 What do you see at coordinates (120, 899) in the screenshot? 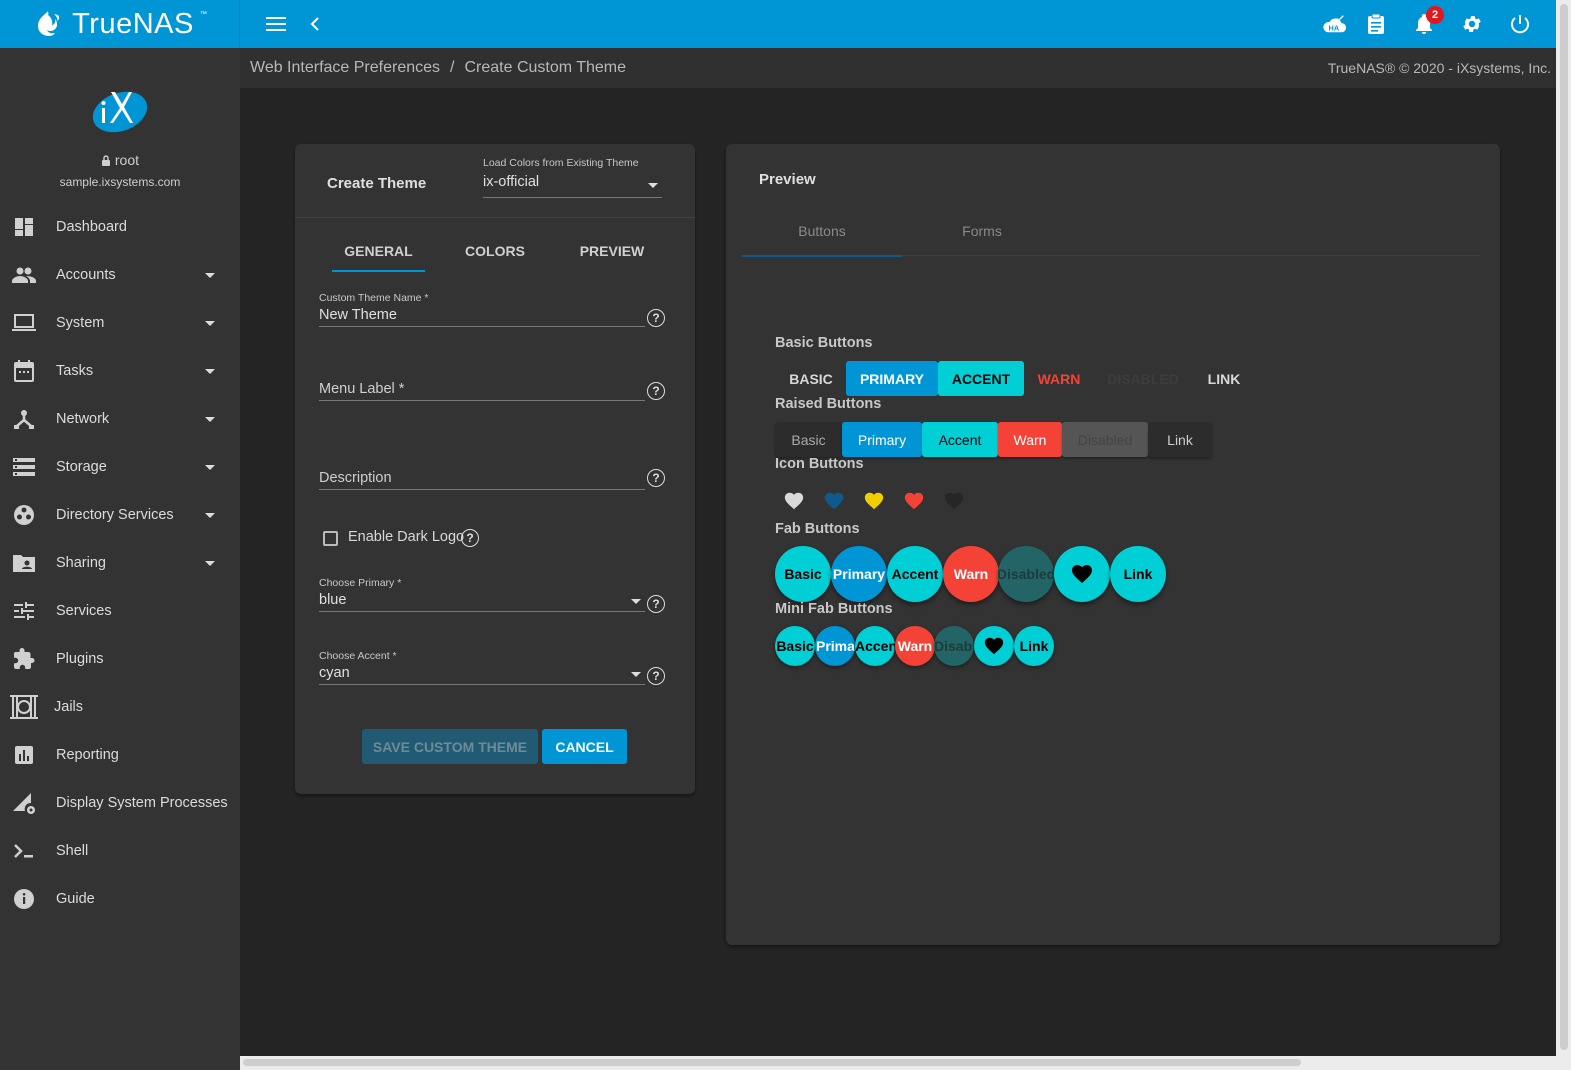
I see `sidebar-item-guide: Guide` at bounding box center [120, 899].